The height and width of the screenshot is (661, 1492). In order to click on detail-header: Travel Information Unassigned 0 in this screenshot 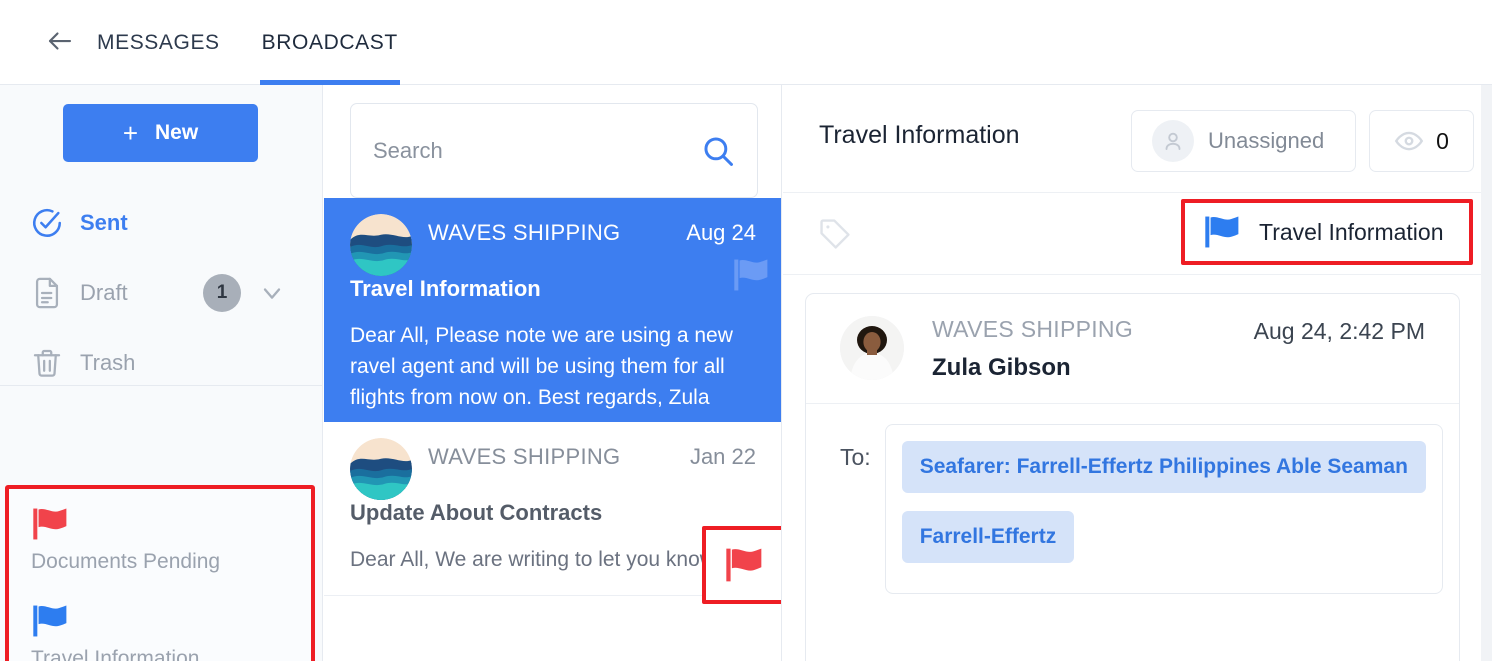, I will do `click(1132, 139)`.